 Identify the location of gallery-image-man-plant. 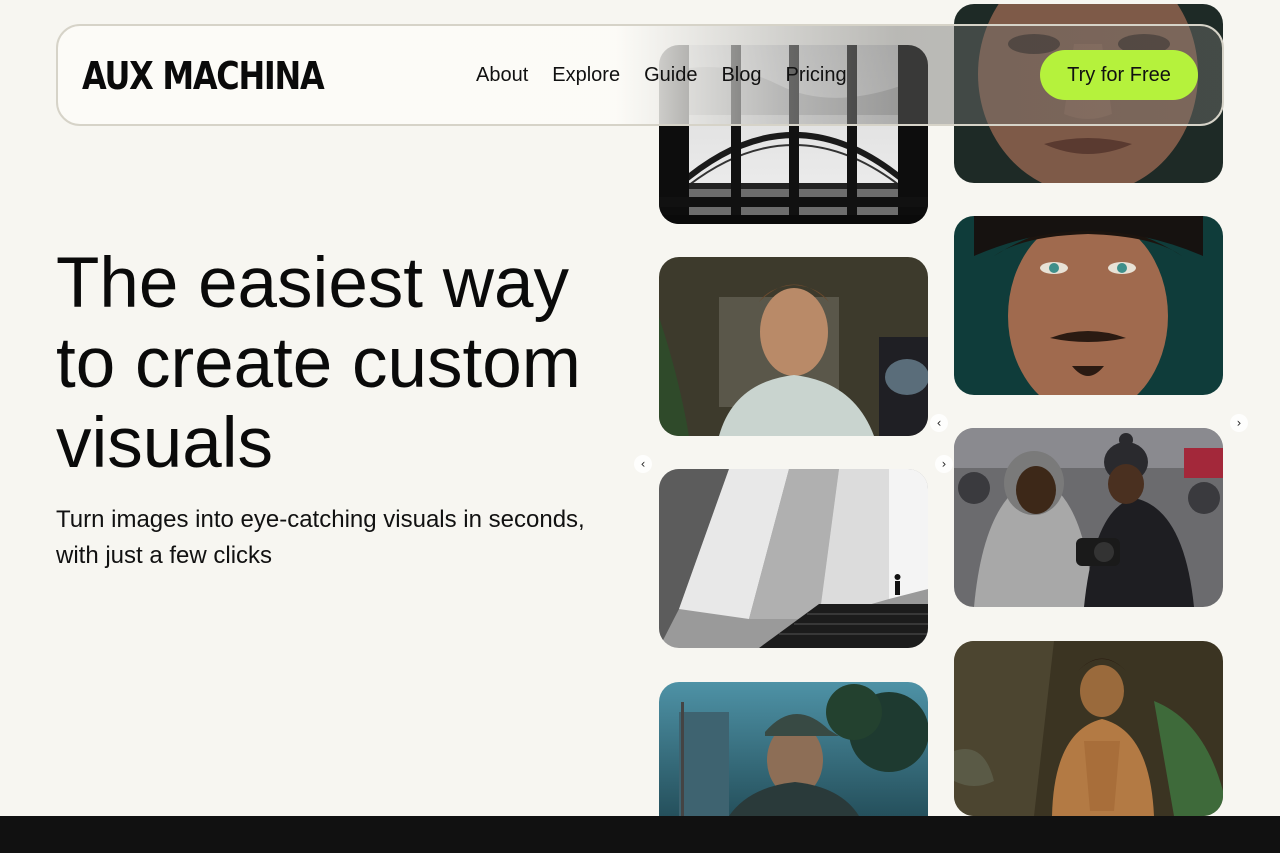
(793, 346).